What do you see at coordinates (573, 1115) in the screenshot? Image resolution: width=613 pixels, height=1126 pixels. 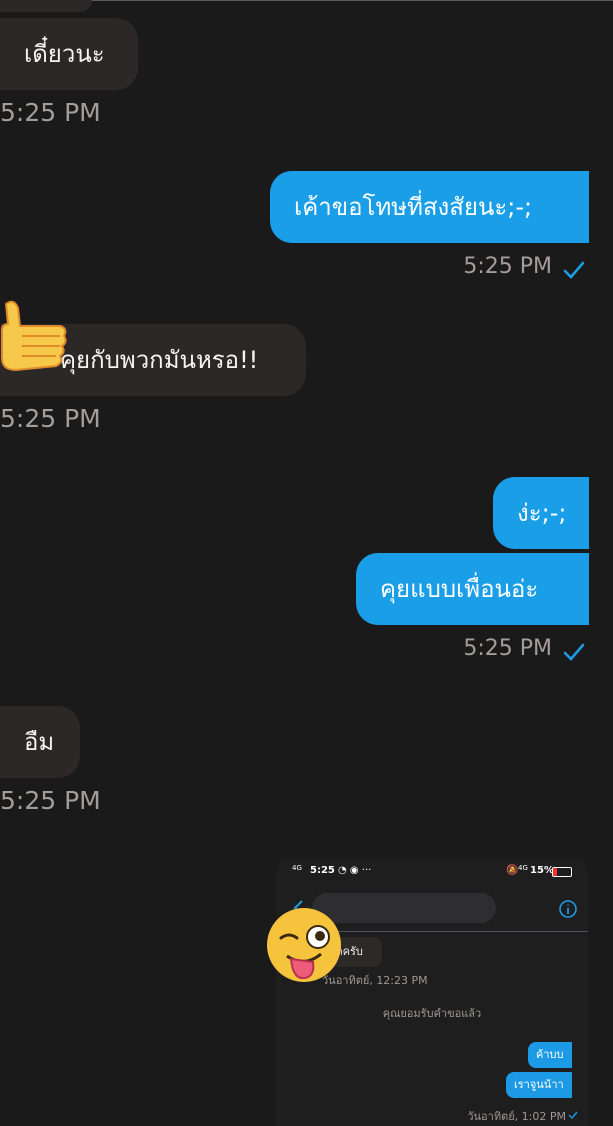 I see `embedded-read-check-icon` at bounding box center [573, 1115].